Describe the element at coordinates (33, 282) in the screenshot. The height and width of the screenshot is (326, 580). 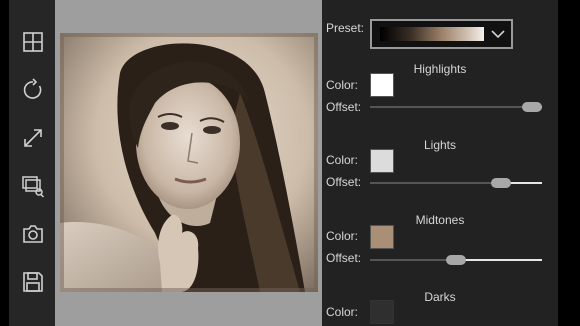
I see `save-icon` at that location.